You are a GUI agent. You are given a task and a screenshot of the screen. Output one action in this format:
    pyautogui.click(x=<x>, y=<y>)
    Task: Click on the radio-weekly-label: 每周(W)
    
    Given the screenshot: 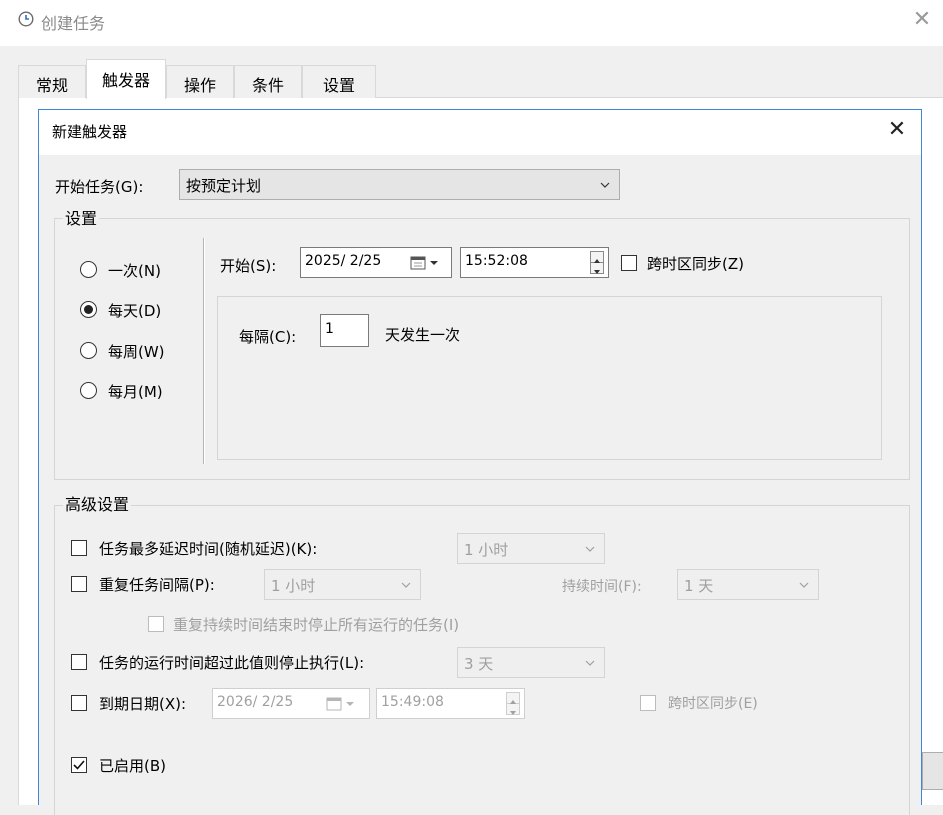 What is the action you would take?
    pyautogui.click(x=136, y=352)
    